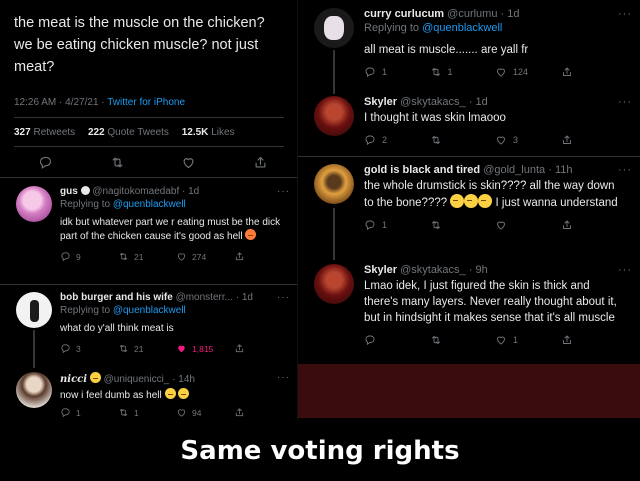 The image size is (640, 481). What do you see at coordinates (205, 412) in the screenshot?
I see `like-action: 94` at bounding box center [205, 412].